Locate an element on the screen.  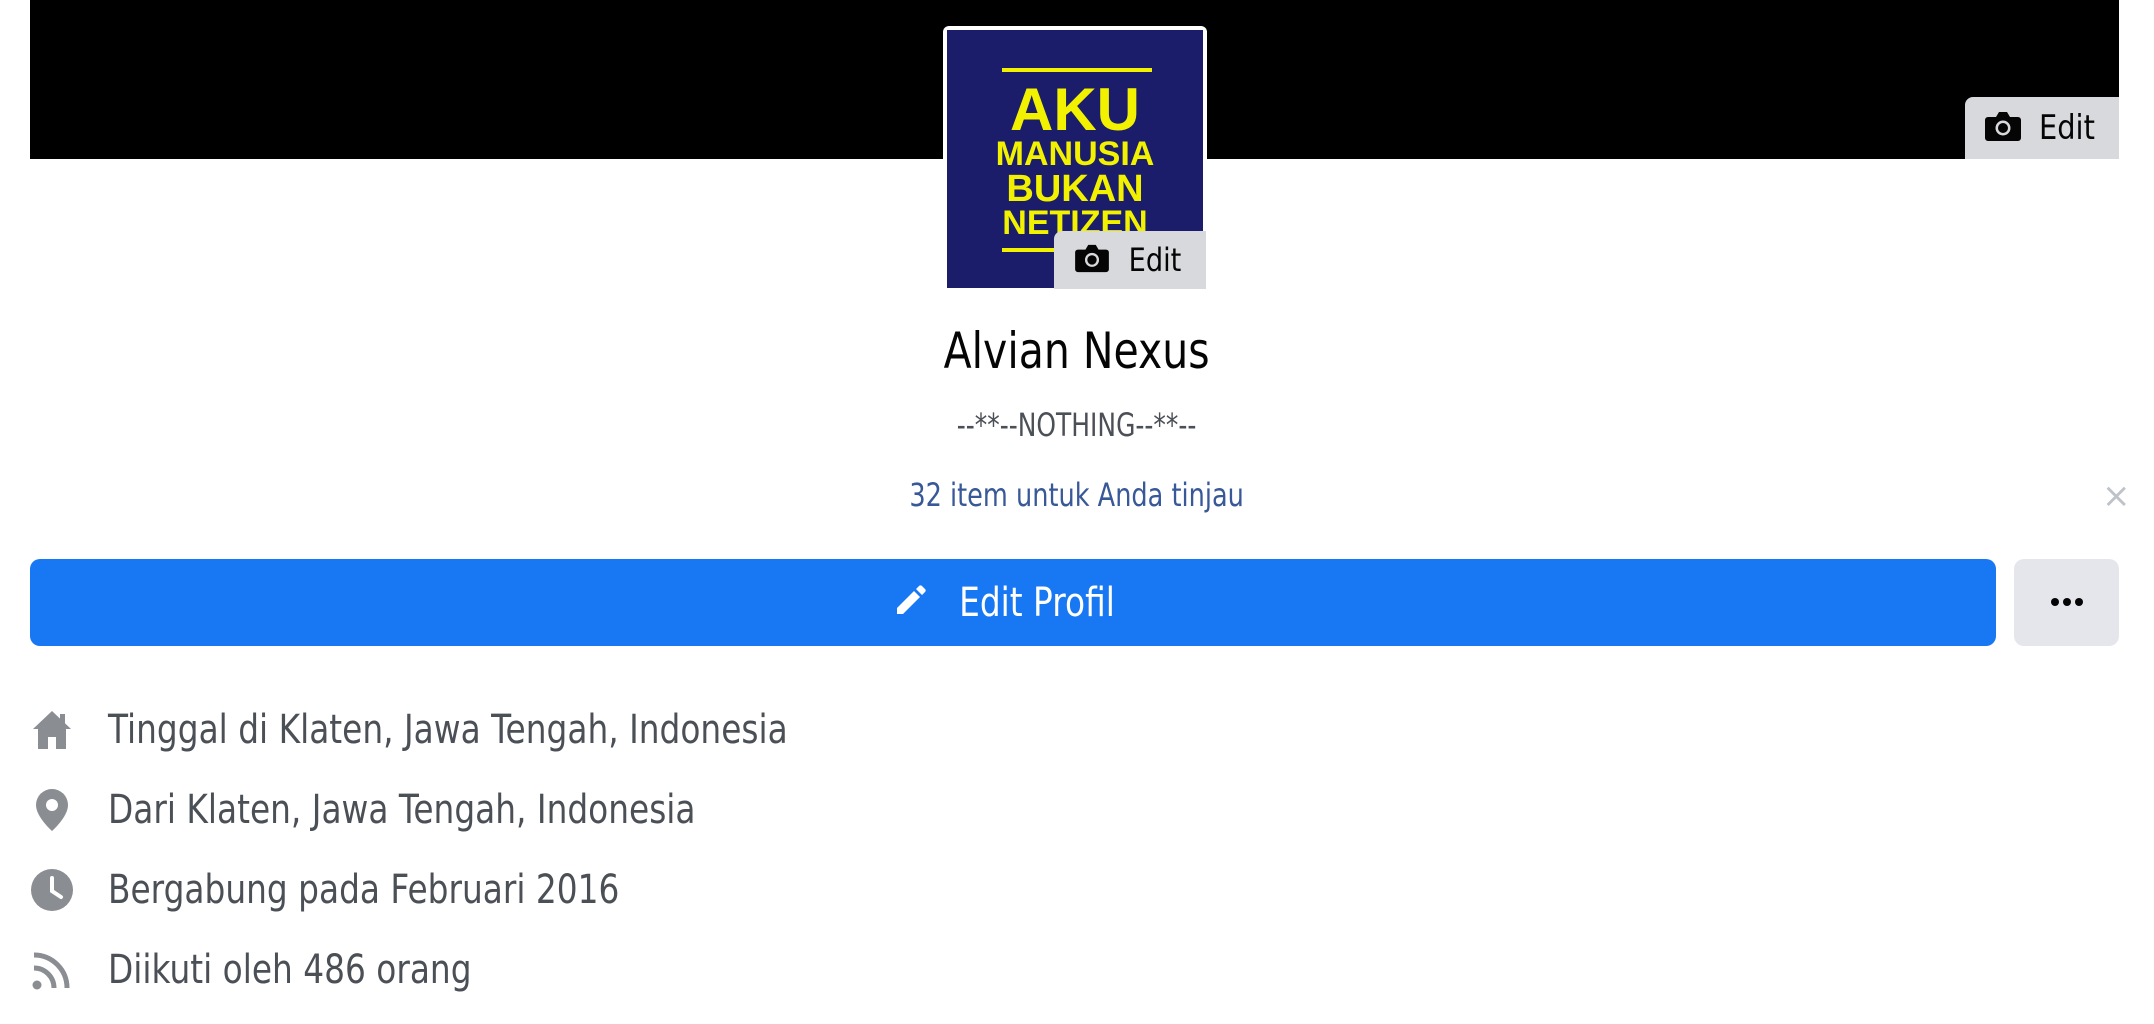
image-rule-bottom is located at coordinates (1032, 250).